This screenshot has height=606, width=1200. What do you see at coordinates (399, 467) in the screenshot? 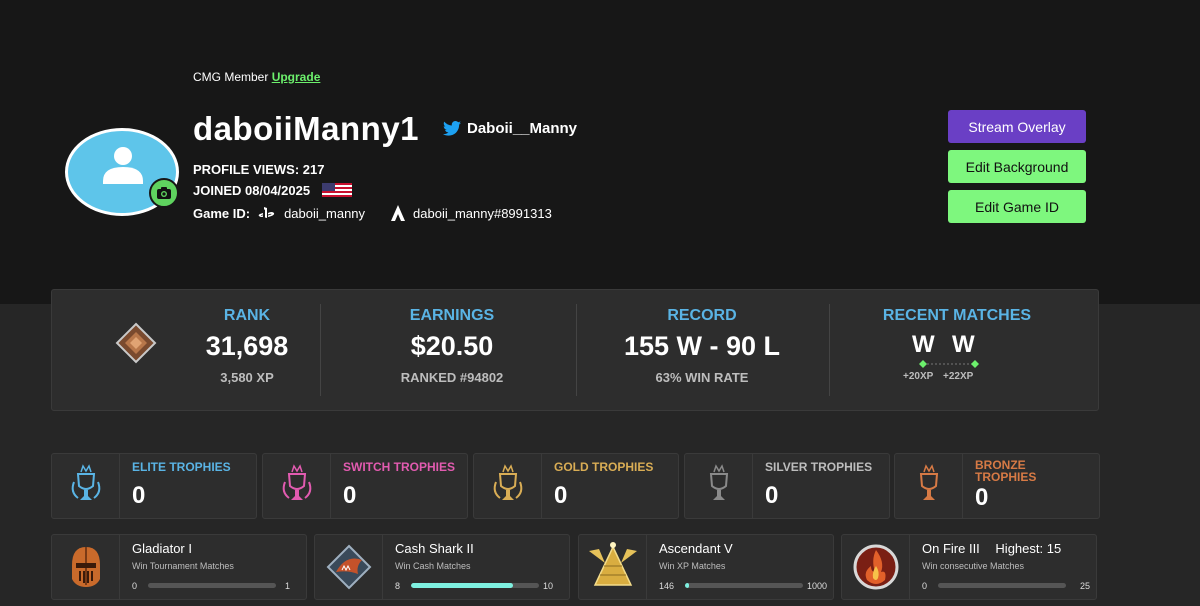
I see `trophy-label: SWITCH TROPHIES` at bounding box center [399, 467].